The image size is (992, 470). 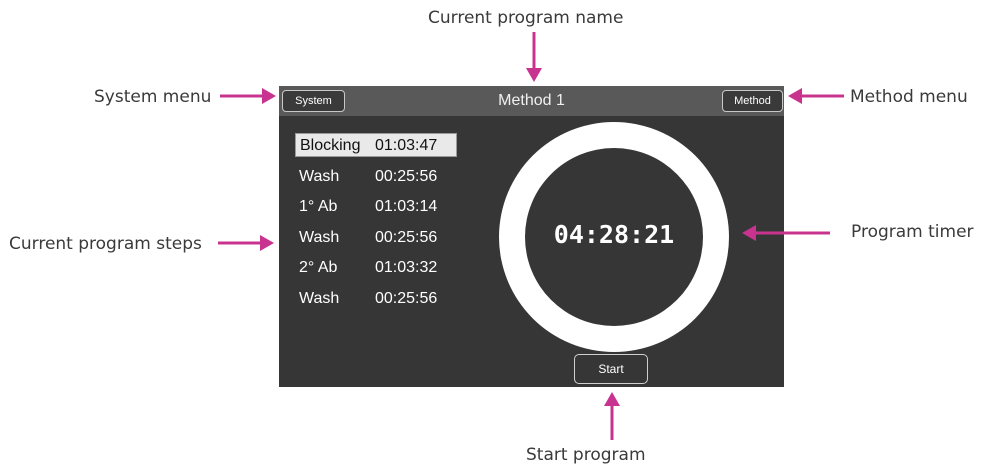 I want to click on arrow-to-start-button, so click(x=612, y=416).